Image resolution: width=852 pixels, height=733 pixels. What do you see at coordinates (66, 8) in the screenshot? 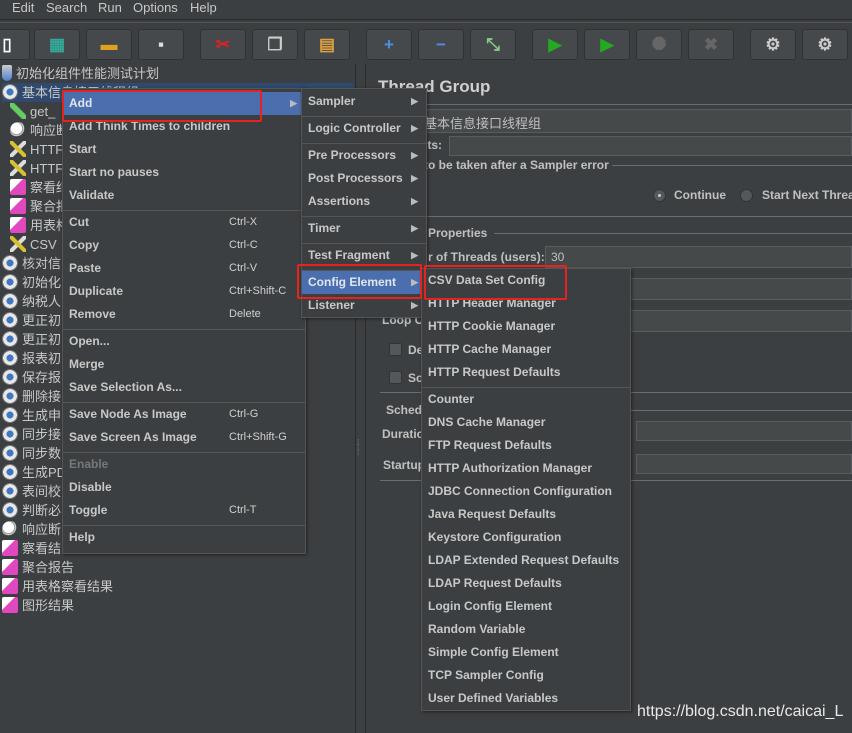
I see `menu-search: Search` at bounding box center [66, 8].